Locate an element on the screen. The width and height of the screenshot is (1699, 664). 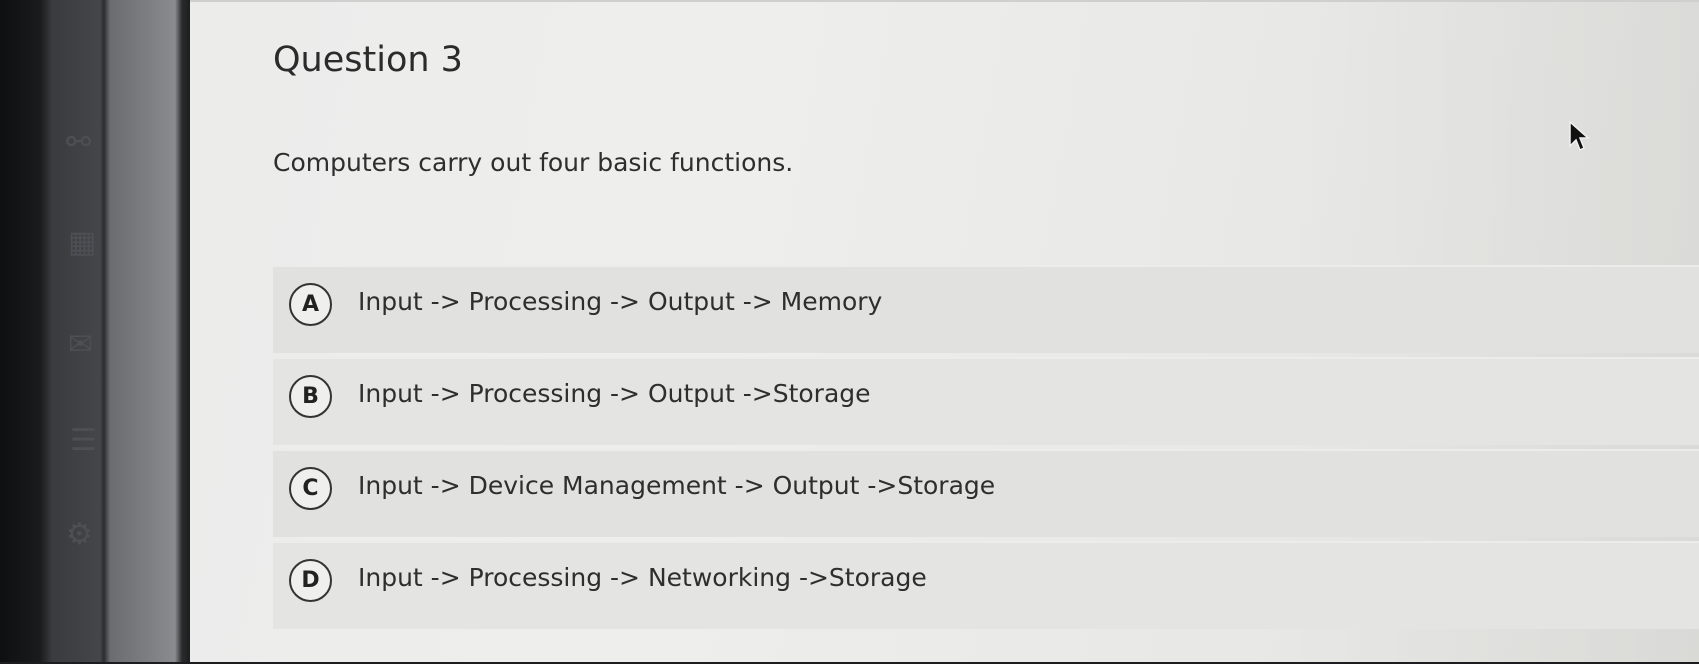
mail-icon: ✉ is located at coordinates (80, 345).